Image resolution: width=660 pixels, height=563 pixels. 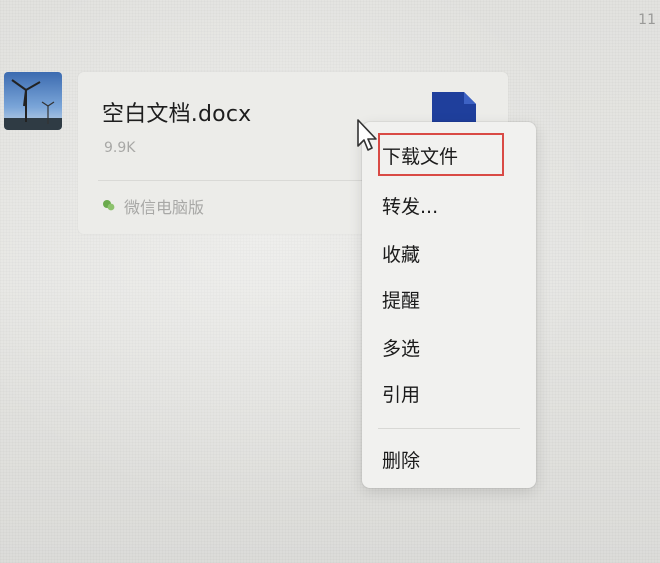 I want to click on source-app-row: 微信电脑版, so click(x=153, y=206).